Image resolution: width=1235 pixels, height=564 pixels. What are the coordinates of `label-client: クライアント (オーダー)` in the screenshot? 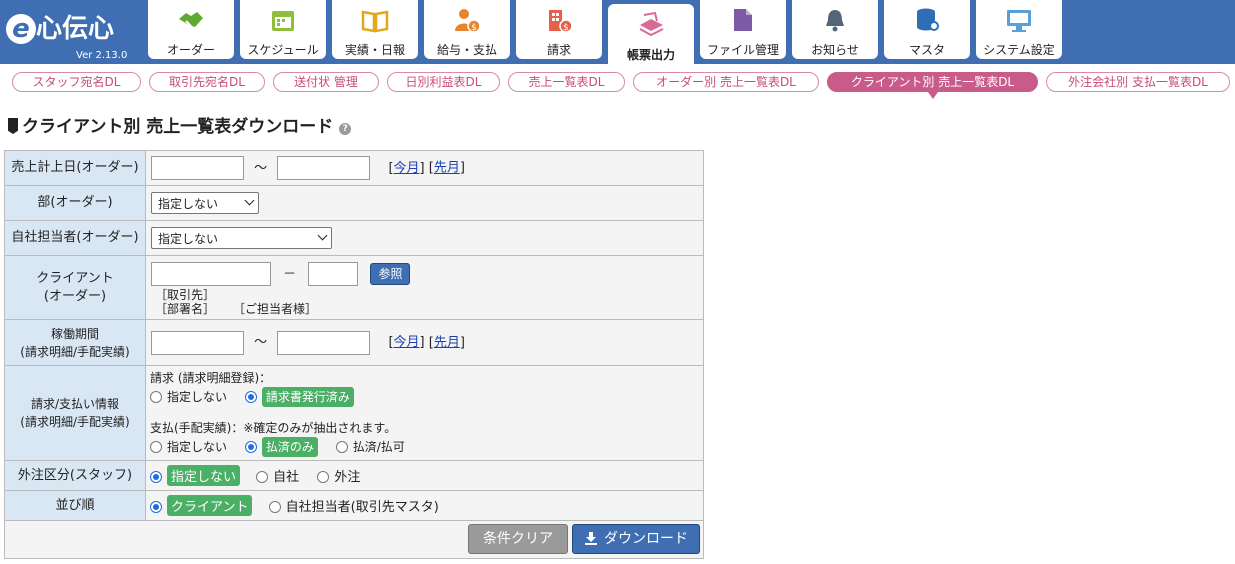 It's located at (75, 287).